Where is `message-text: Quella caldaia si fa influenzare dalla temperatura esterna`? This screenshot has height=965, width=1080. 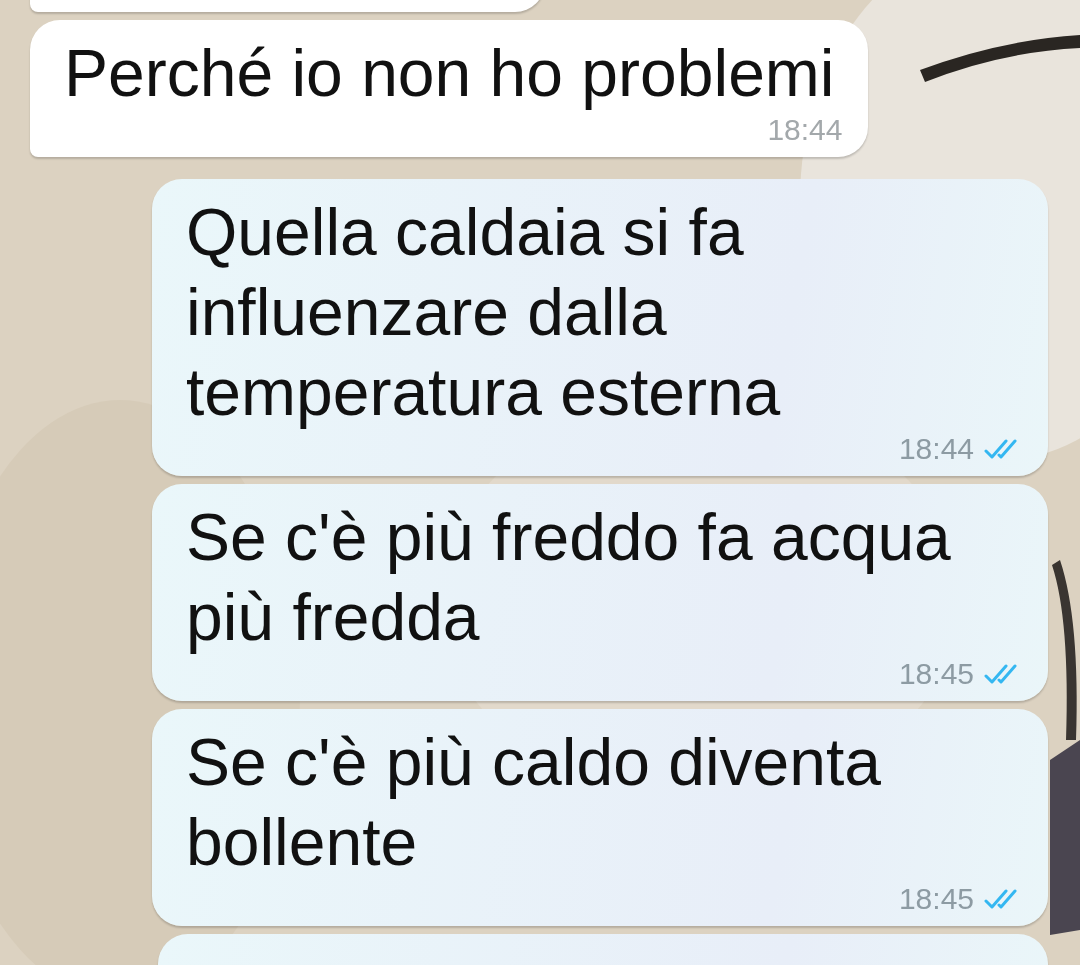 message-text: Quella caldaia si fa influenzare dalla temperatura esterna is located at coordinates (484, 312).